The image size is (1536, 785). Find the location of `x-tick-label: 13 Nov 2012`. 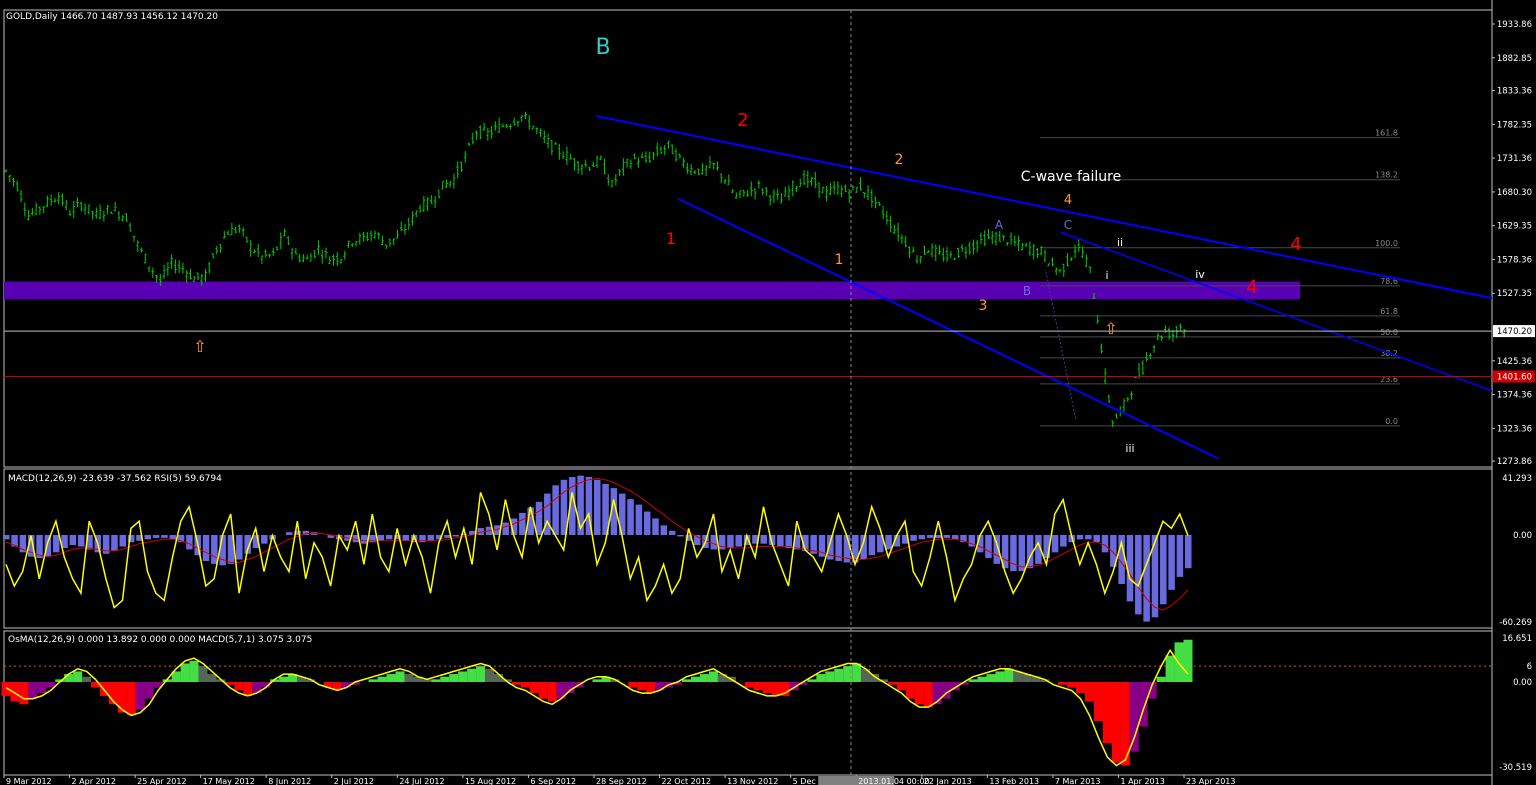

x-tick-label: 13 Nov 2012 is located at coordinates (752, 781).